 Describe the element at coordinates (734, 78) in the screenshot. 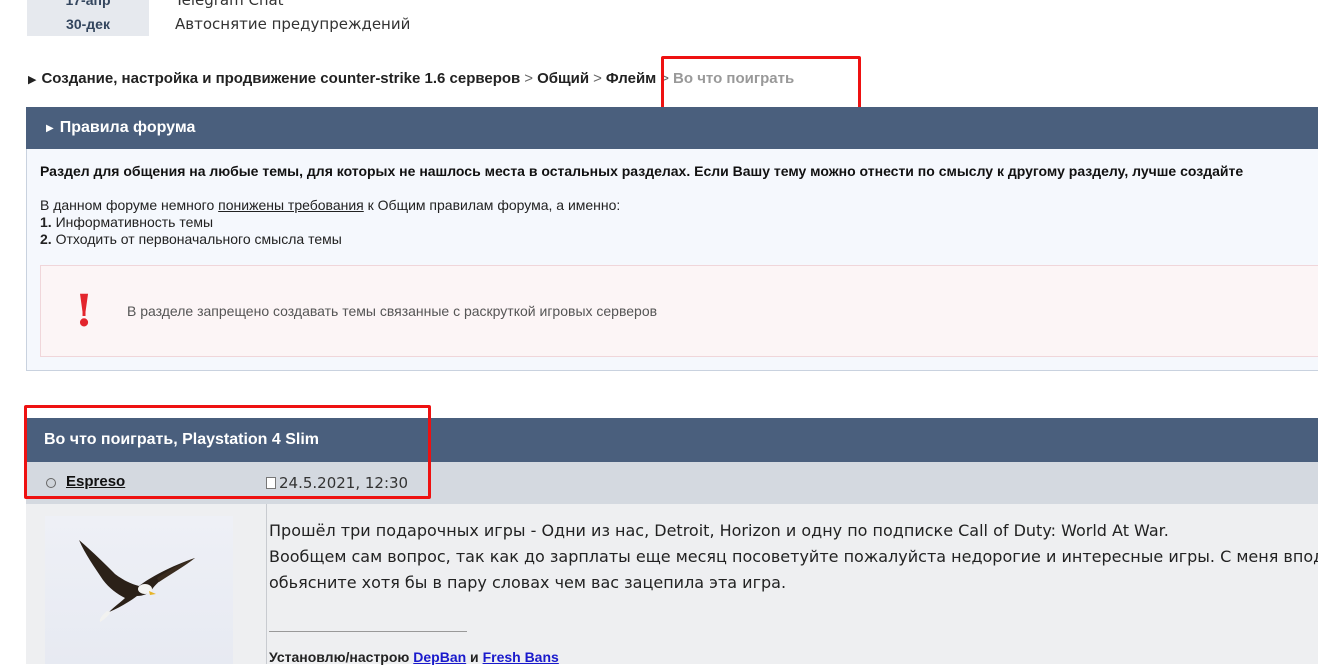

I see `breadcrumb-current: Во что поиграть` at that location.